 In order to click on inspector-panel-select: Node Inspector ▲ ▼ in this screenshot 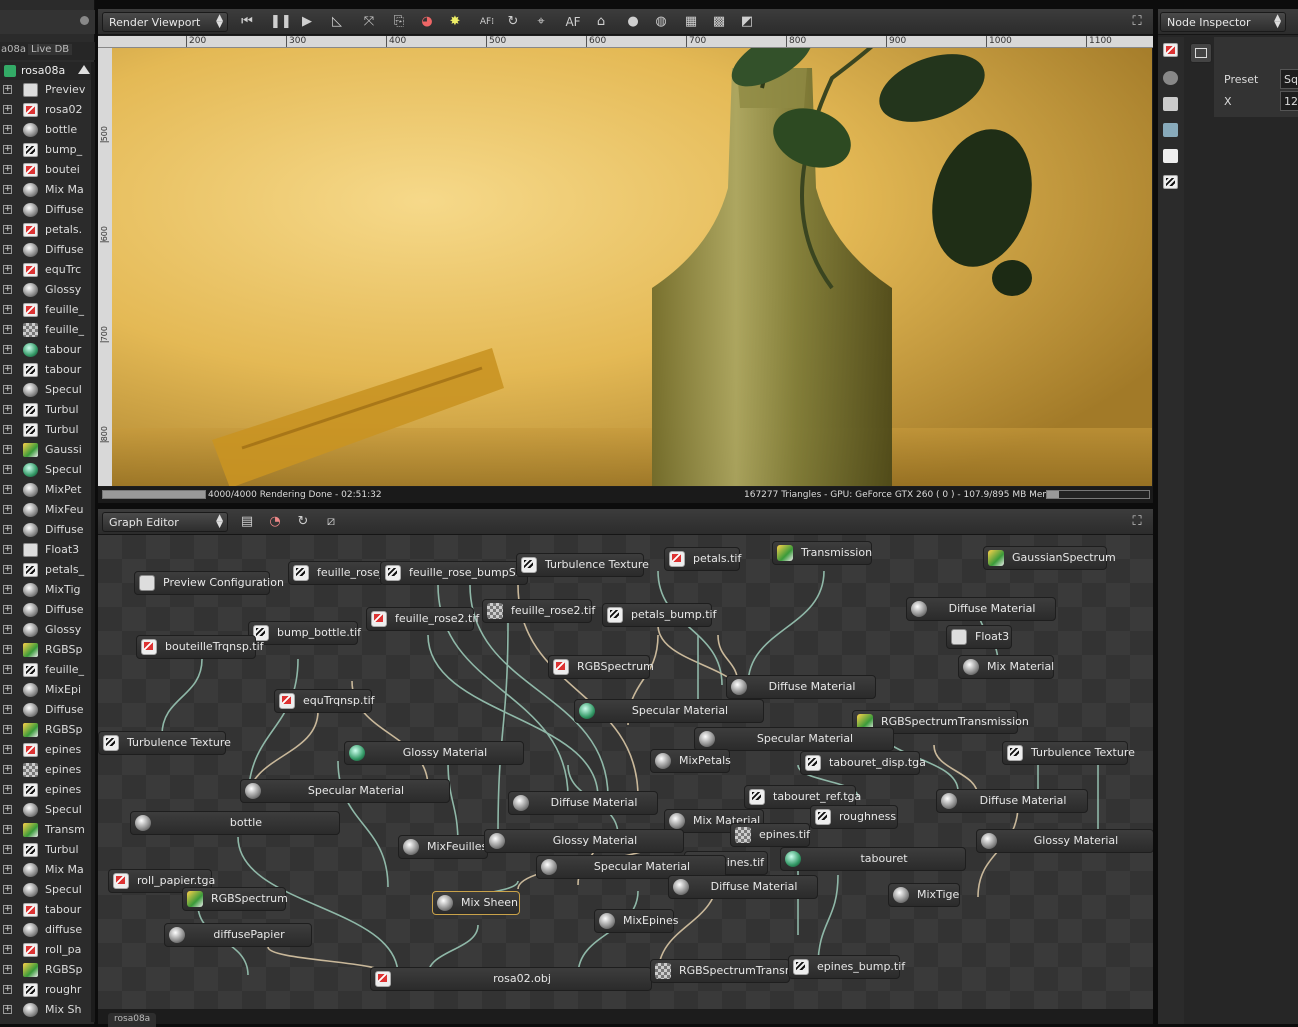, I will do `click(1223, 22)`.